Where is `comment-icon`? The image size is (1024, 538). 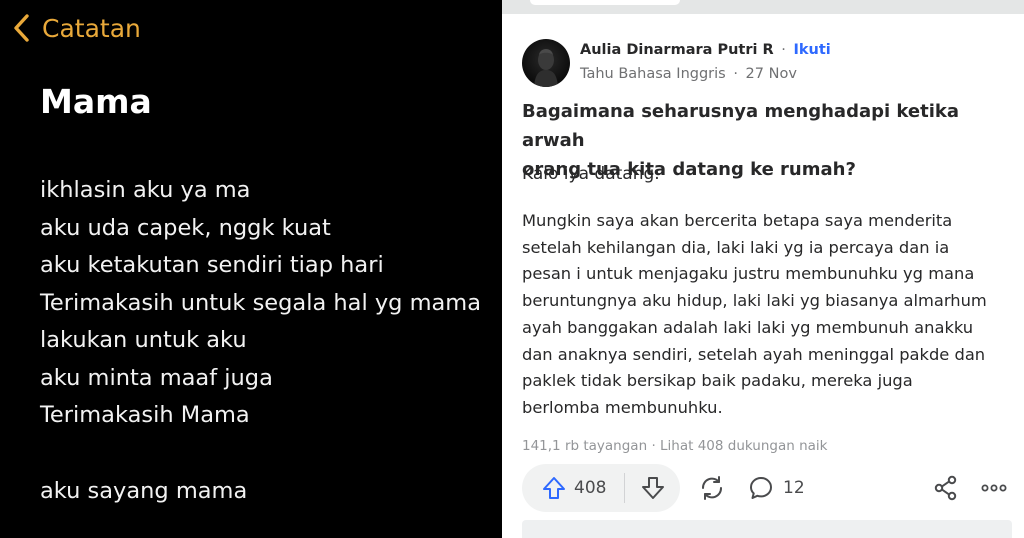 comment-icon is located at coordinates (761, 488).